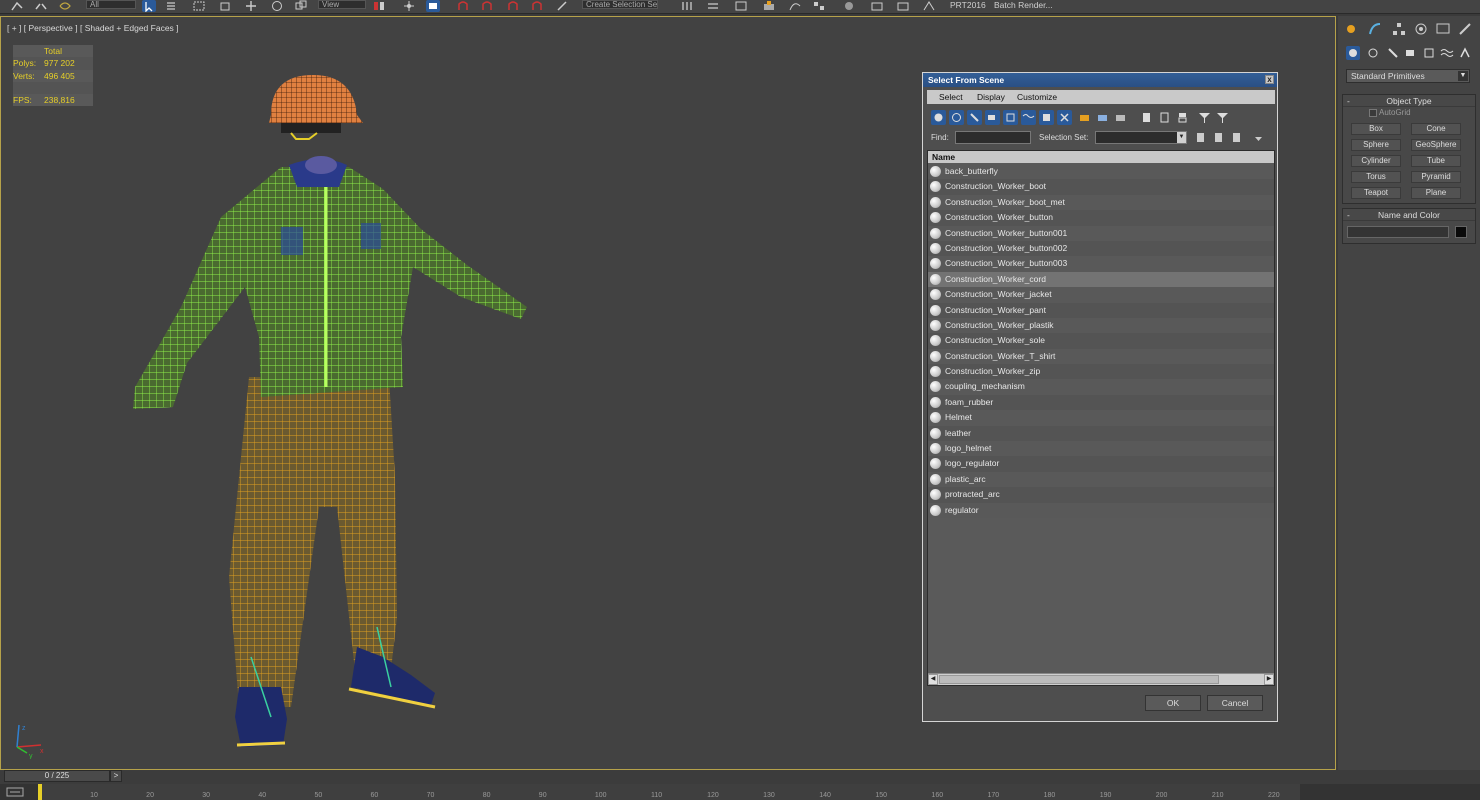 Image resolution: width=1480 pixels, height=800 pixels. What do you see at coordinates (1218, 137) in the screenshot?
I see `add-to-set-icon` at bounding box center [1218, 137].